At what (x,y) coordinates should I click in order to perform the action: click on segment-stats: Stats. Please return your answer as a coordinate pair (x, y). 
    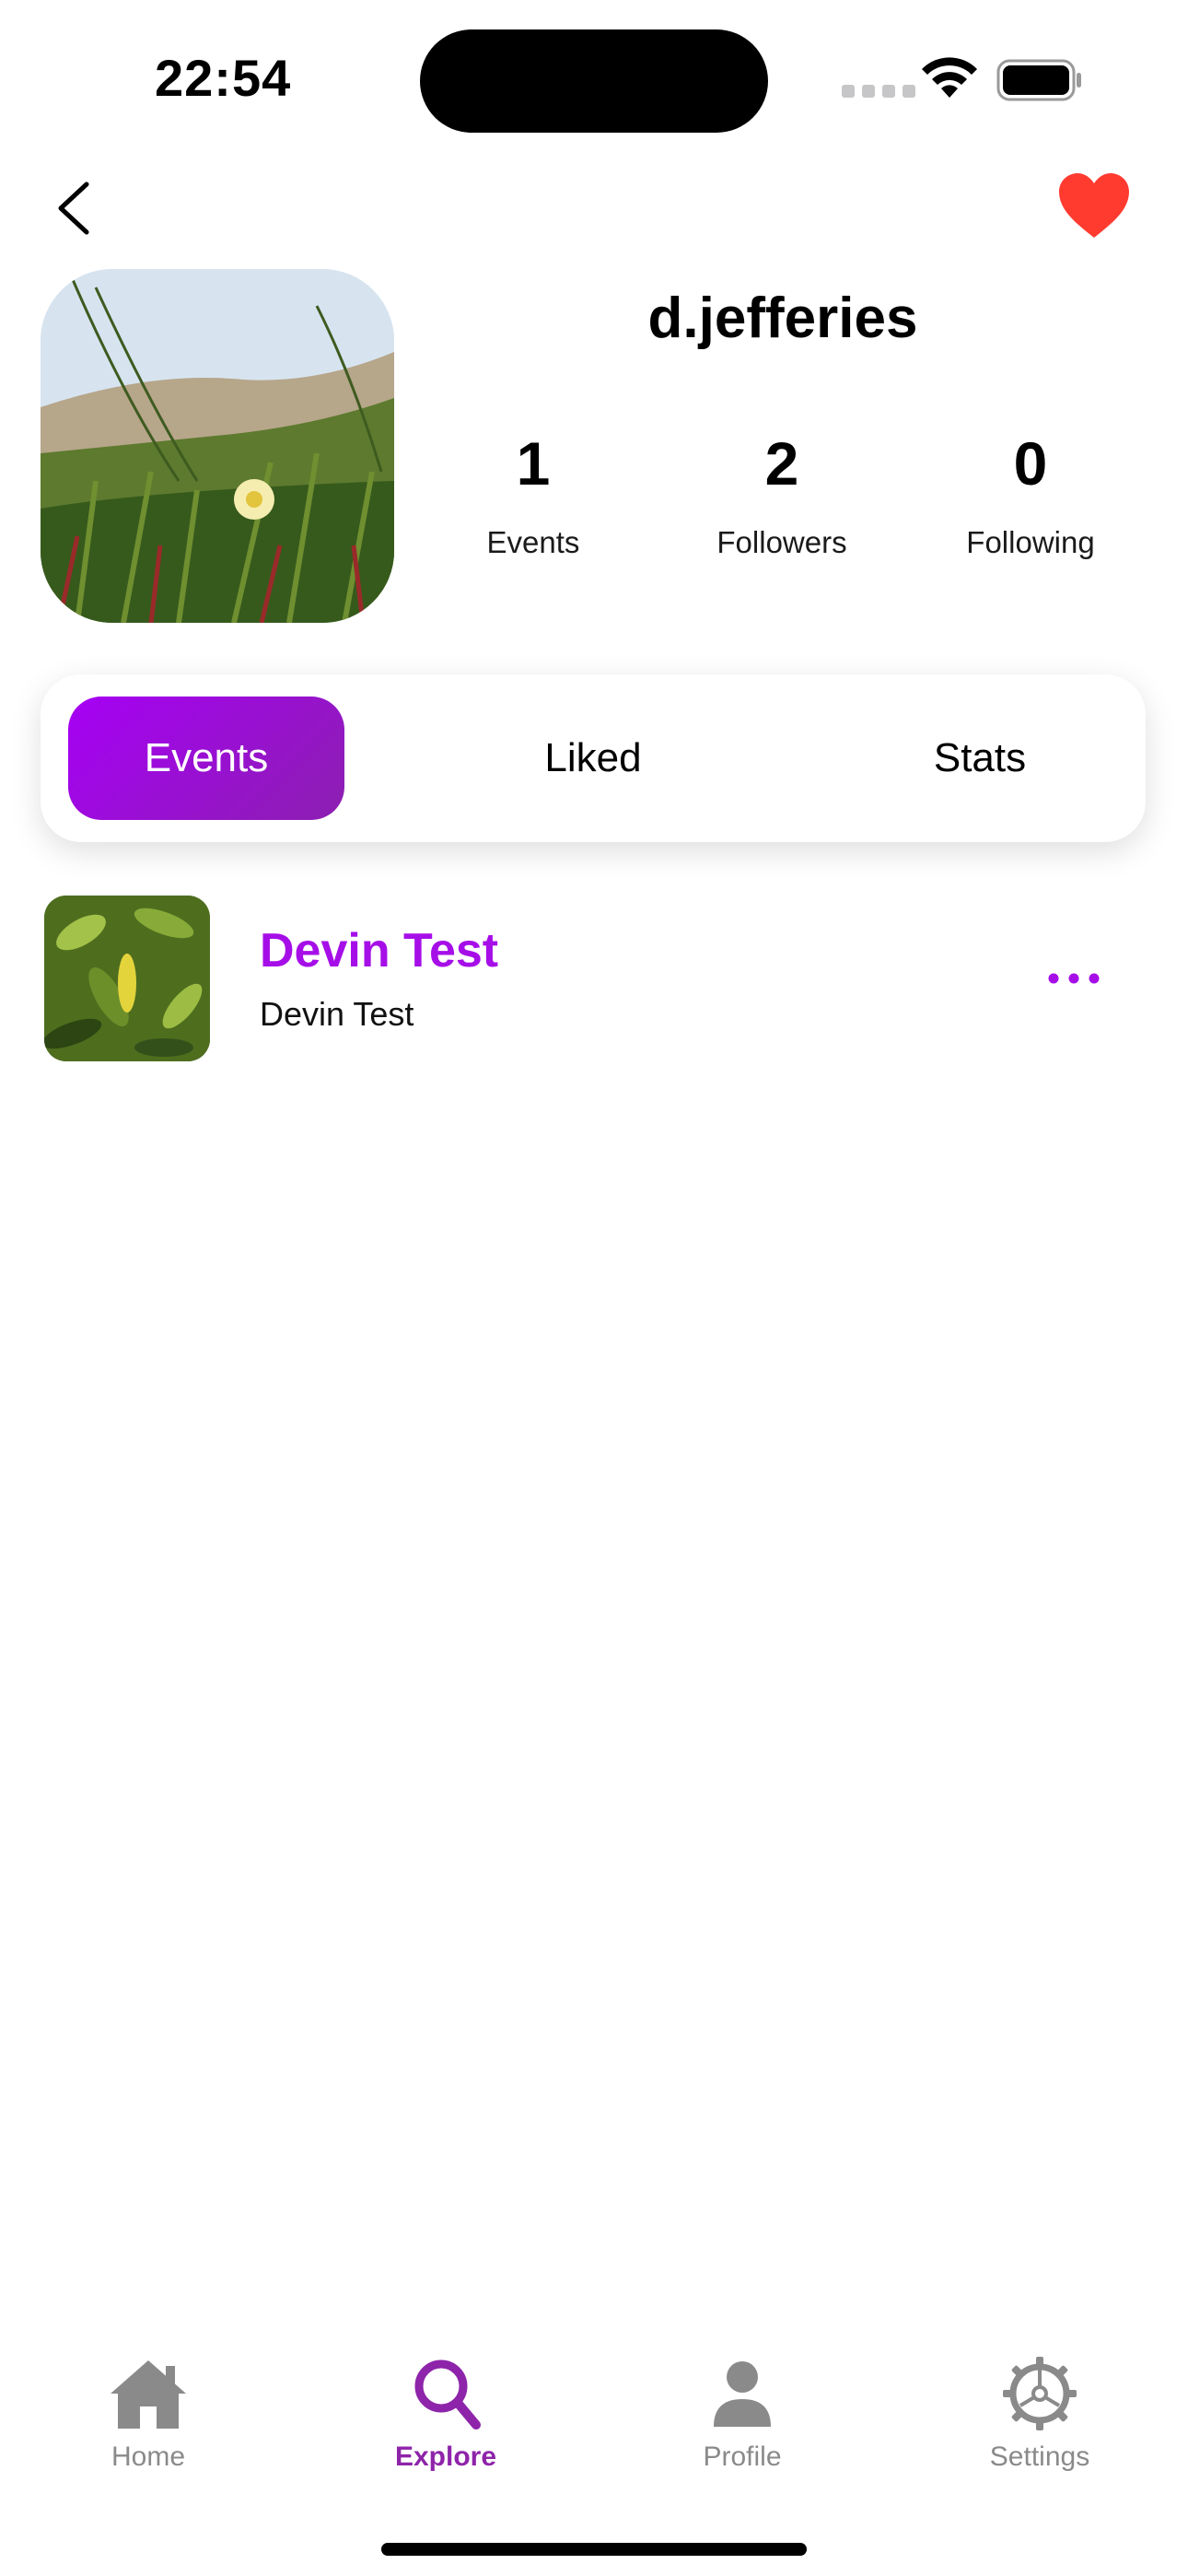
    Looking at the image, I should click on (980, 758).